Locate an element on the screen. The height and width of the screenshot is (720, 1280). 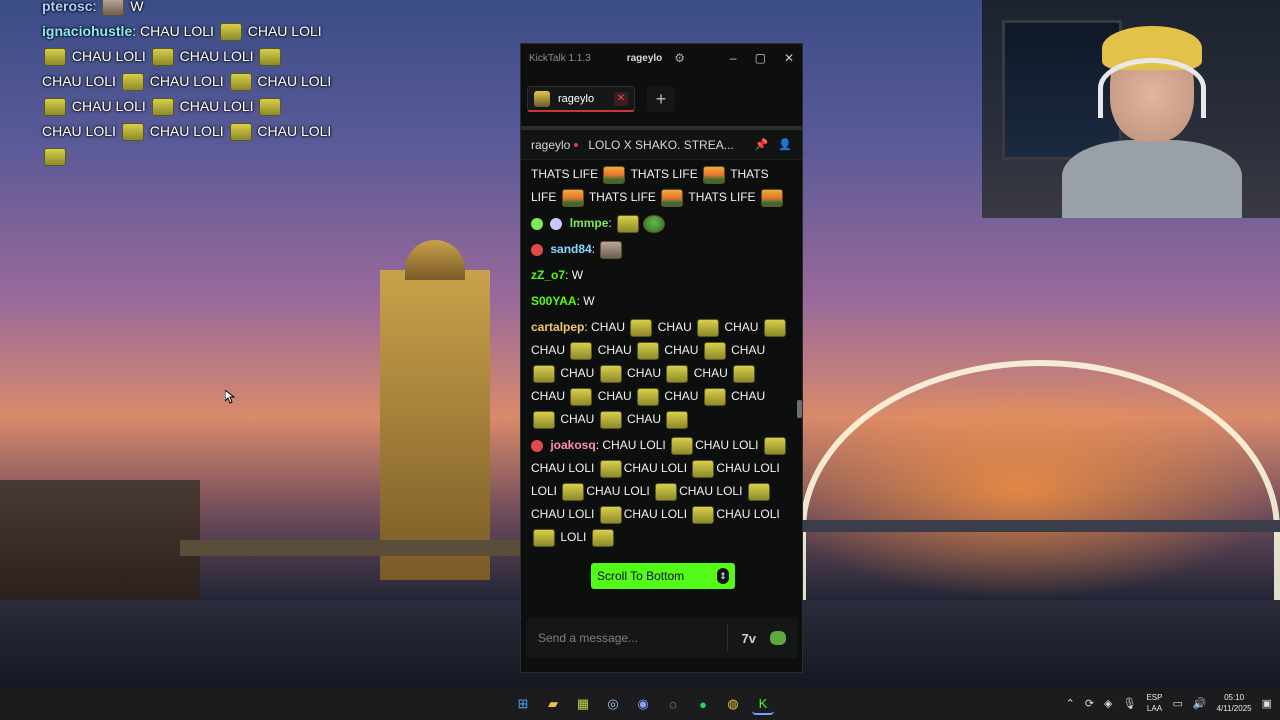
bridge-tower-left is located at coordinates (435, 425).